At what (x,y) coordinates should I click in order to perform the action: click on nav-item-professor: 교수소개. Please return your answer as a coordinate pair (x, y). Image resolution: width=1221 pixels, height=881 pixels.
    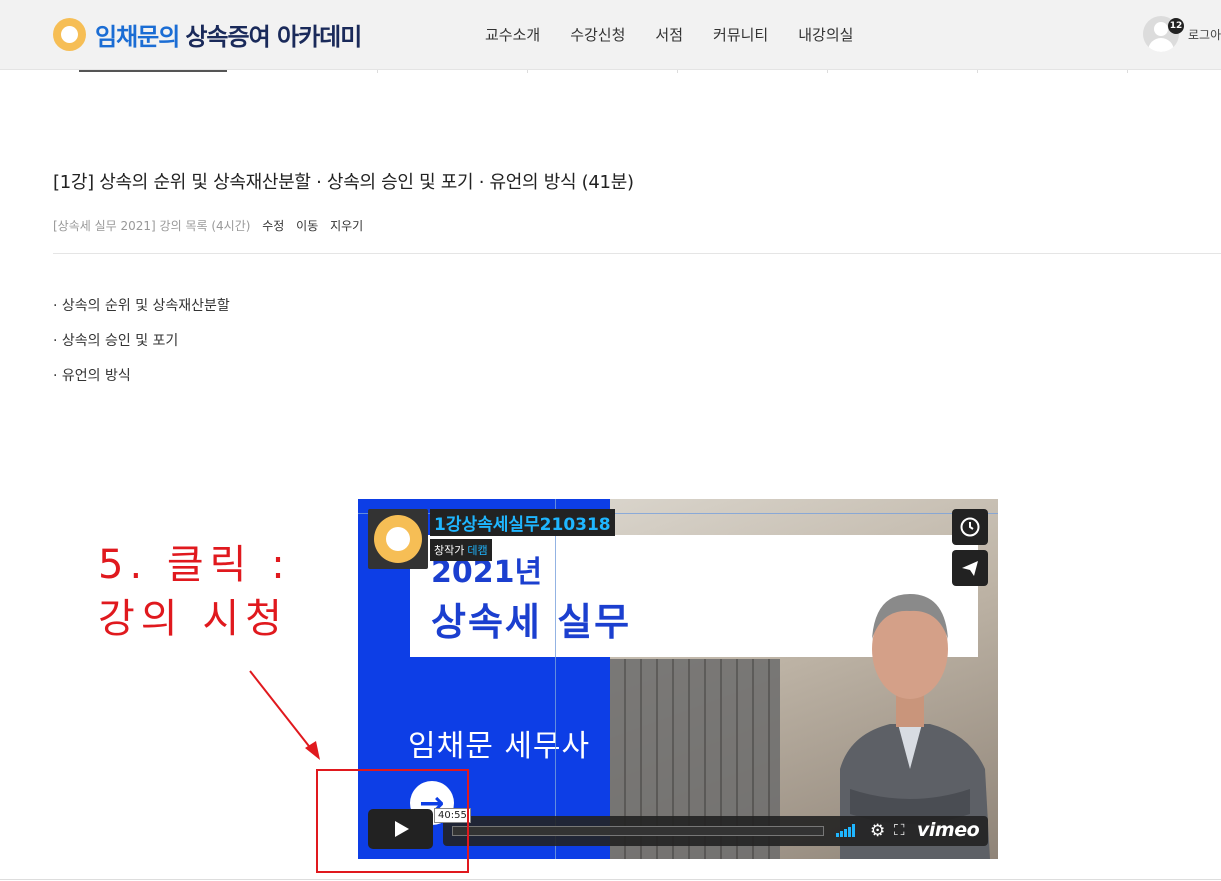
    Looking at the image, I should click on (512, 34).